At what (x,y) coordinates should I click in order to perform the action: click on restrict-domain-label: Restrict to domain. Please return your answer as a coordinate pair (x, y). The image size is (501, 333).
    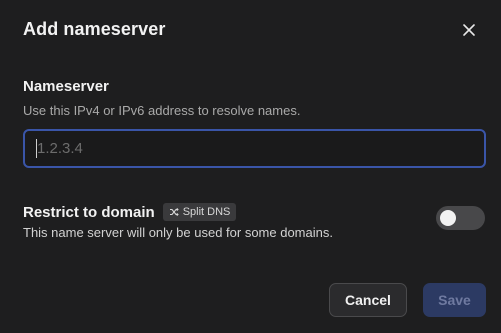
    Looking at the image, I should click on (89, 212).